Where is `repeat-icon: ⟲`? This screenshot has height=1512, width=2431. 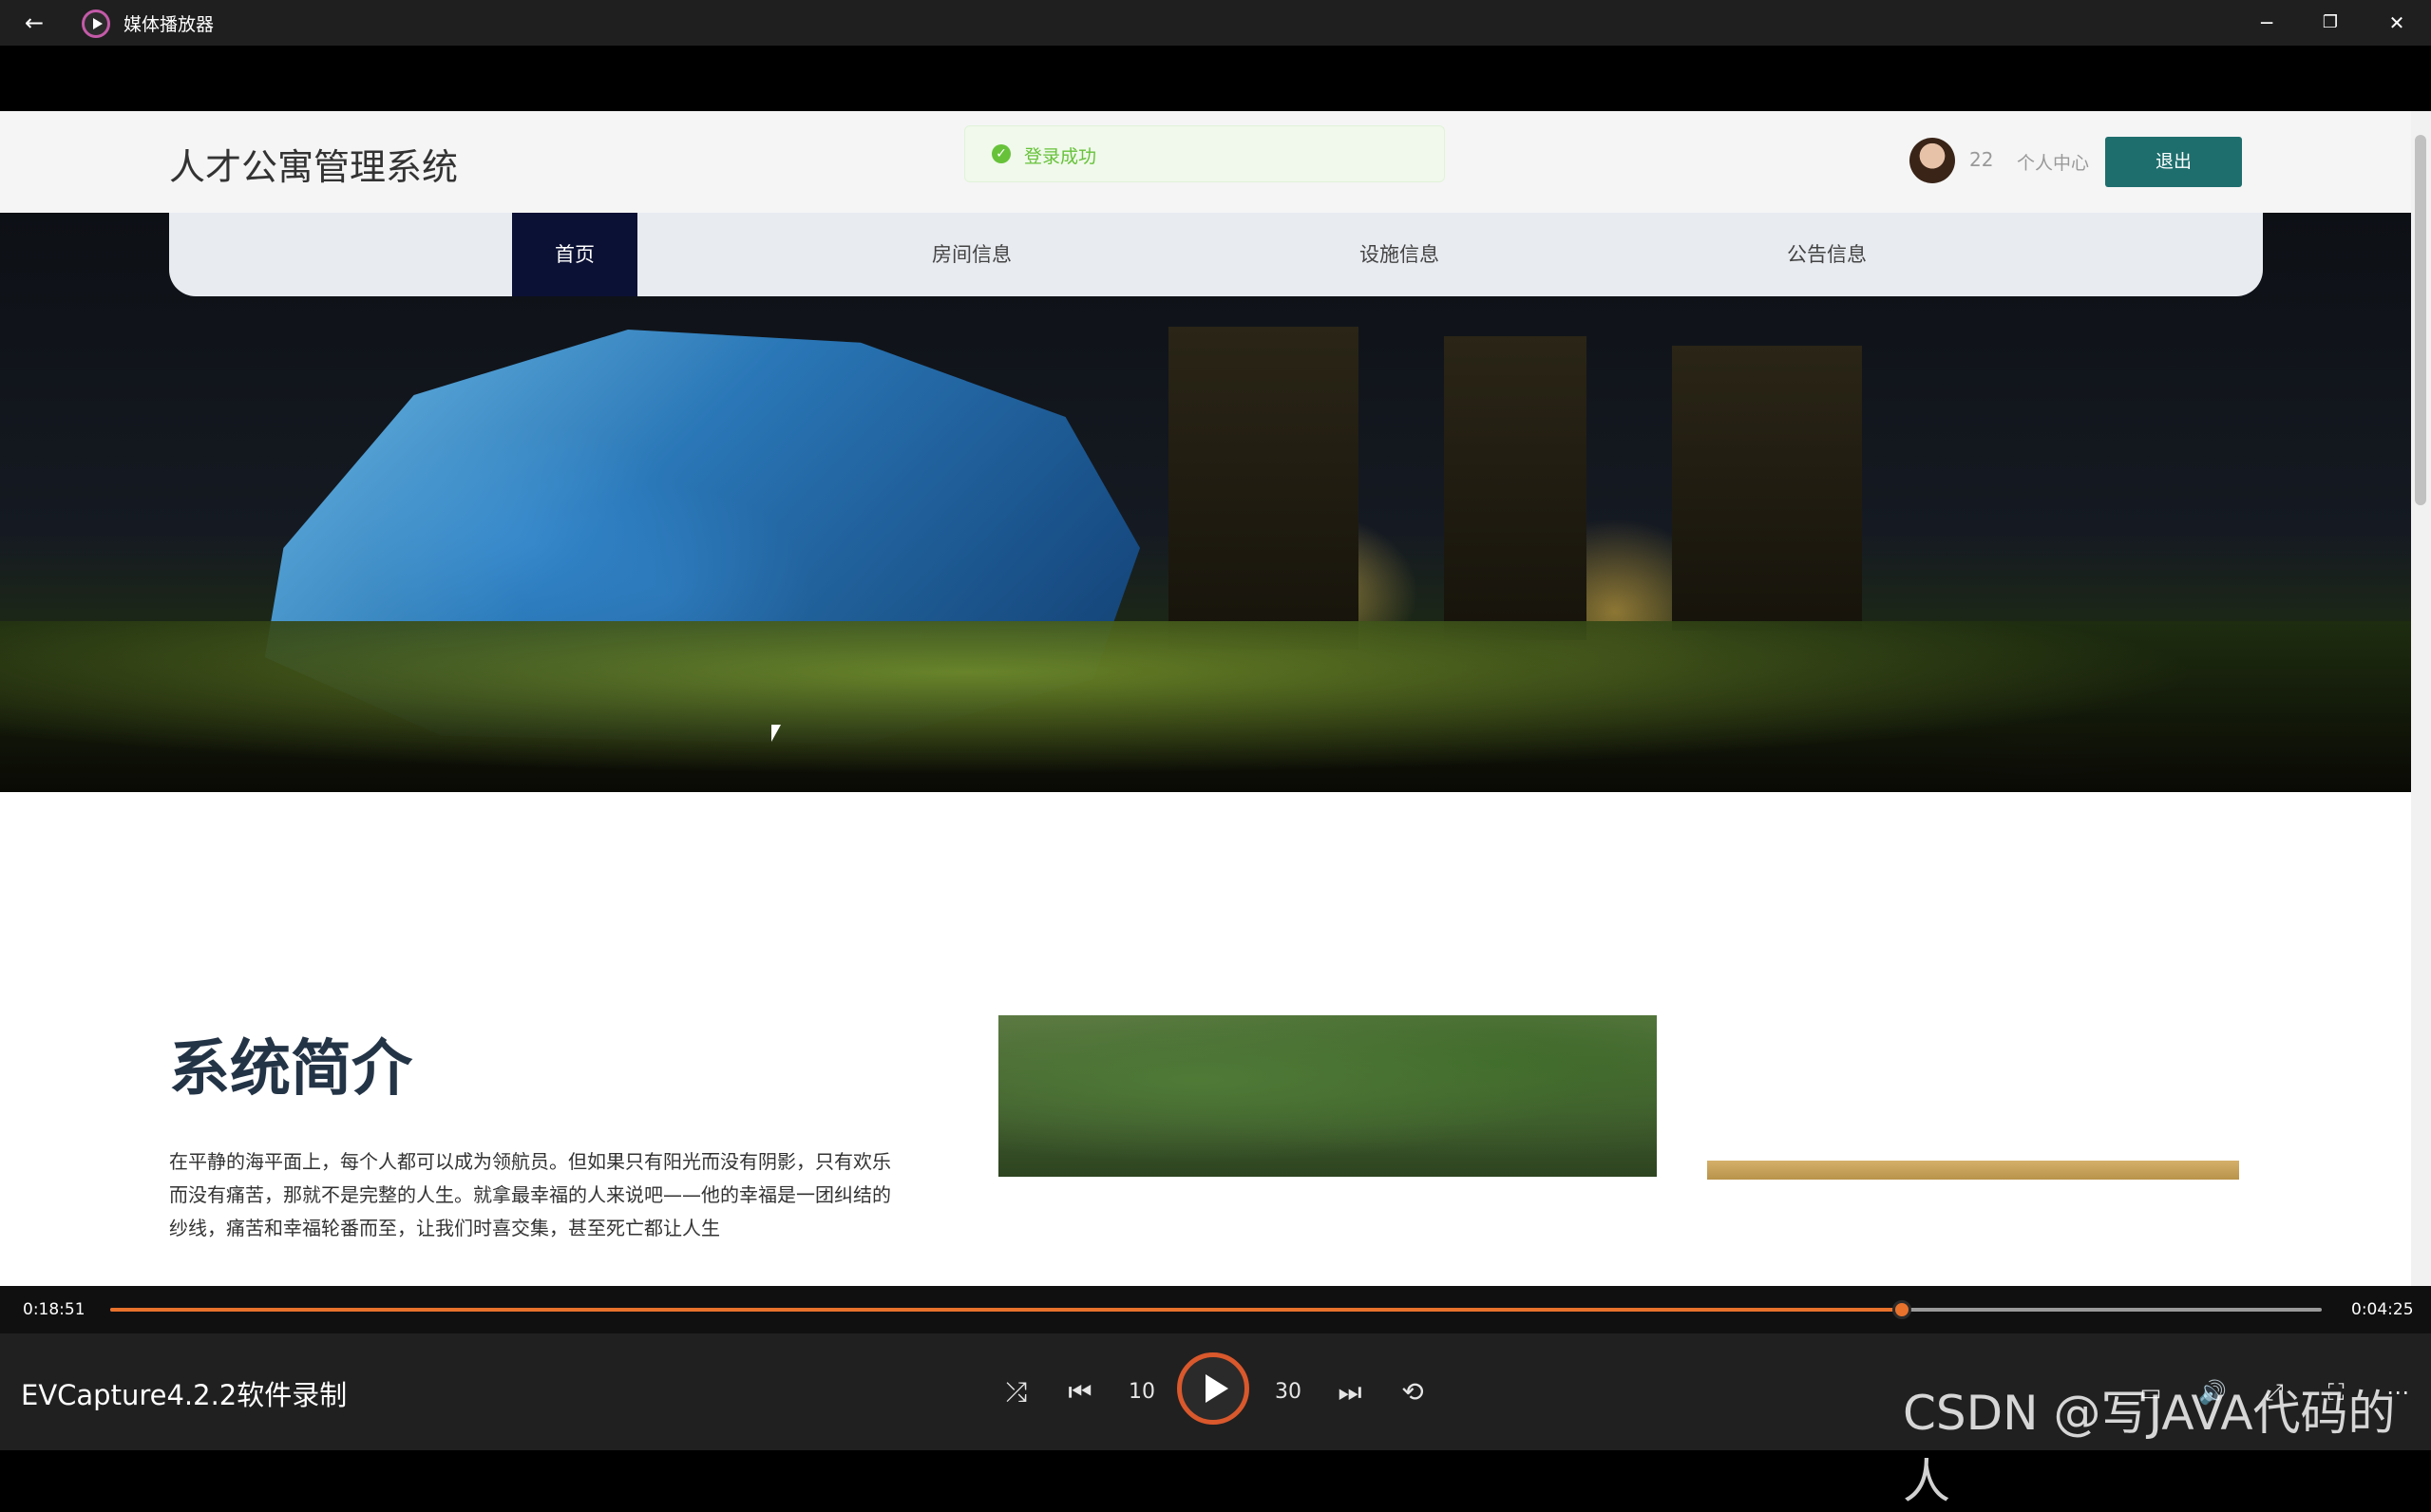 repeat-icon: ⟲ is located at coordinates (1412, 1393).